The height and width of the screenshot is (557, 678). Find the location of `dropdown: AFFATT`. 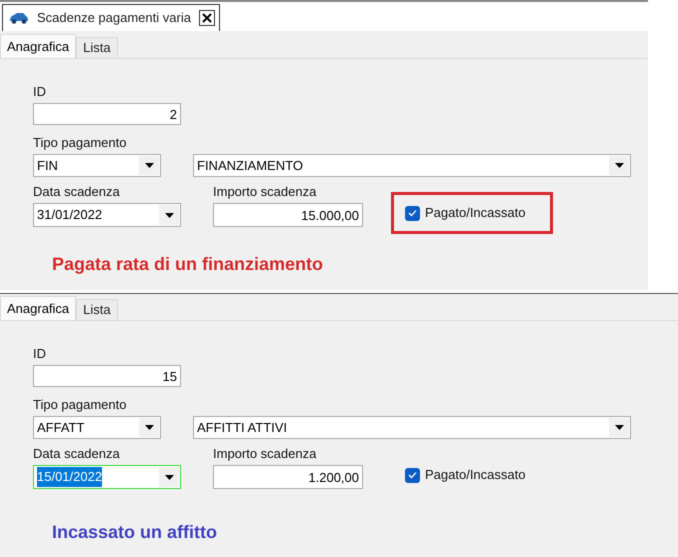

dropdown: AFFATT is located at coordinates (97, 427).